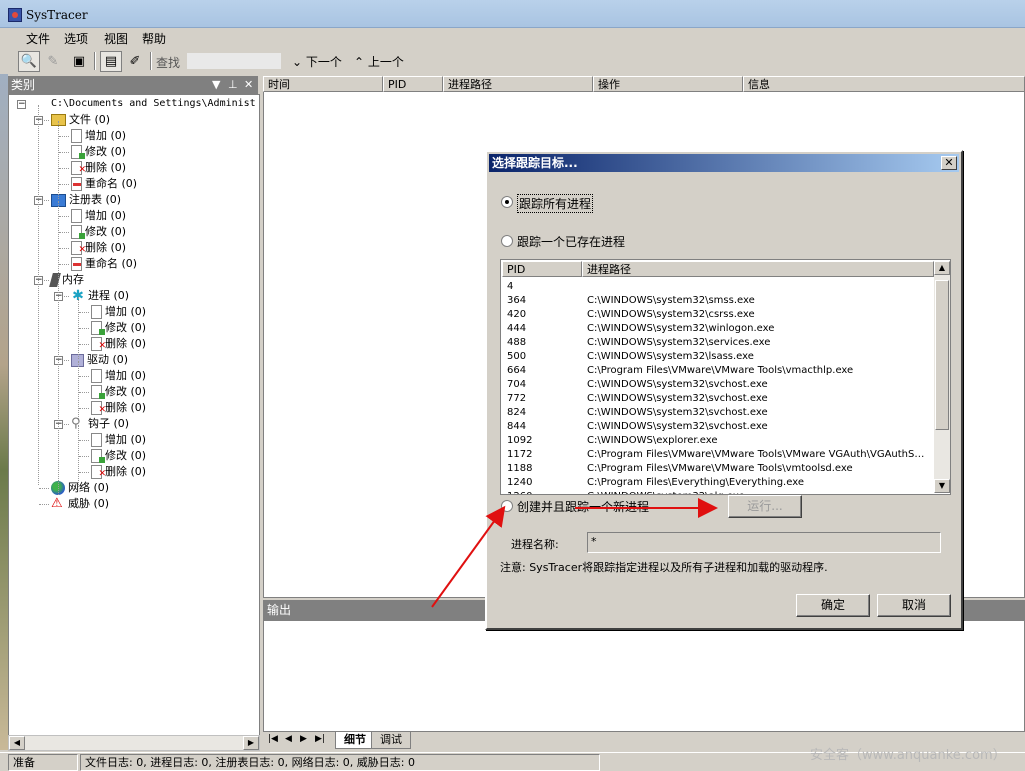 The width and height of the screenshot is (1025, 771). Describe the element at coordinates (355, 740) in the screenshot. I see `tab-details: 细节` at that location.